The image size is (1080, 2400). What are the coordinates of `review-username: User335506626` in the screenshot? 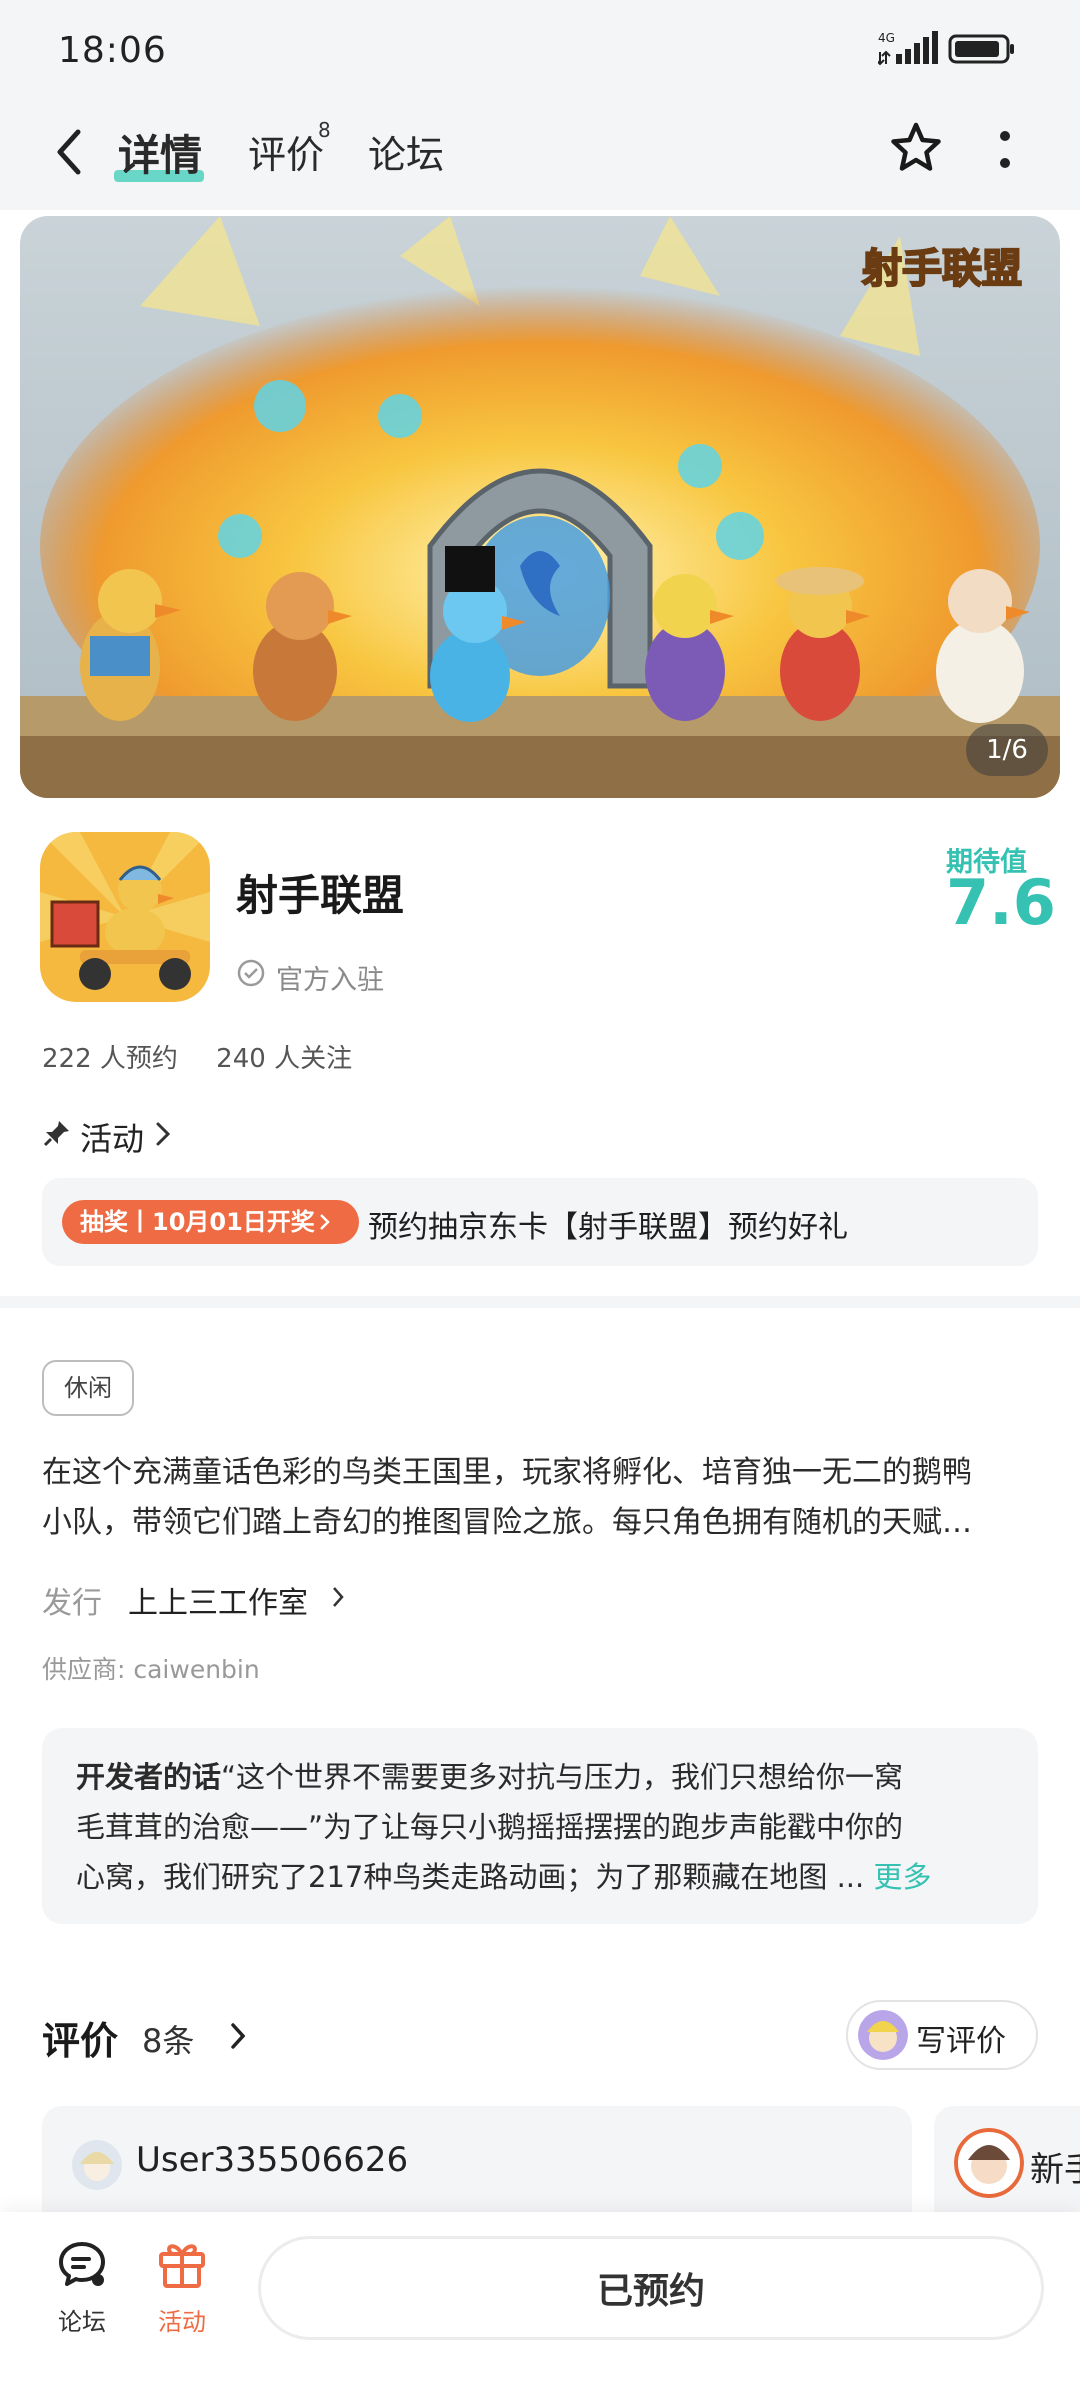 It's located at (272, 2160).